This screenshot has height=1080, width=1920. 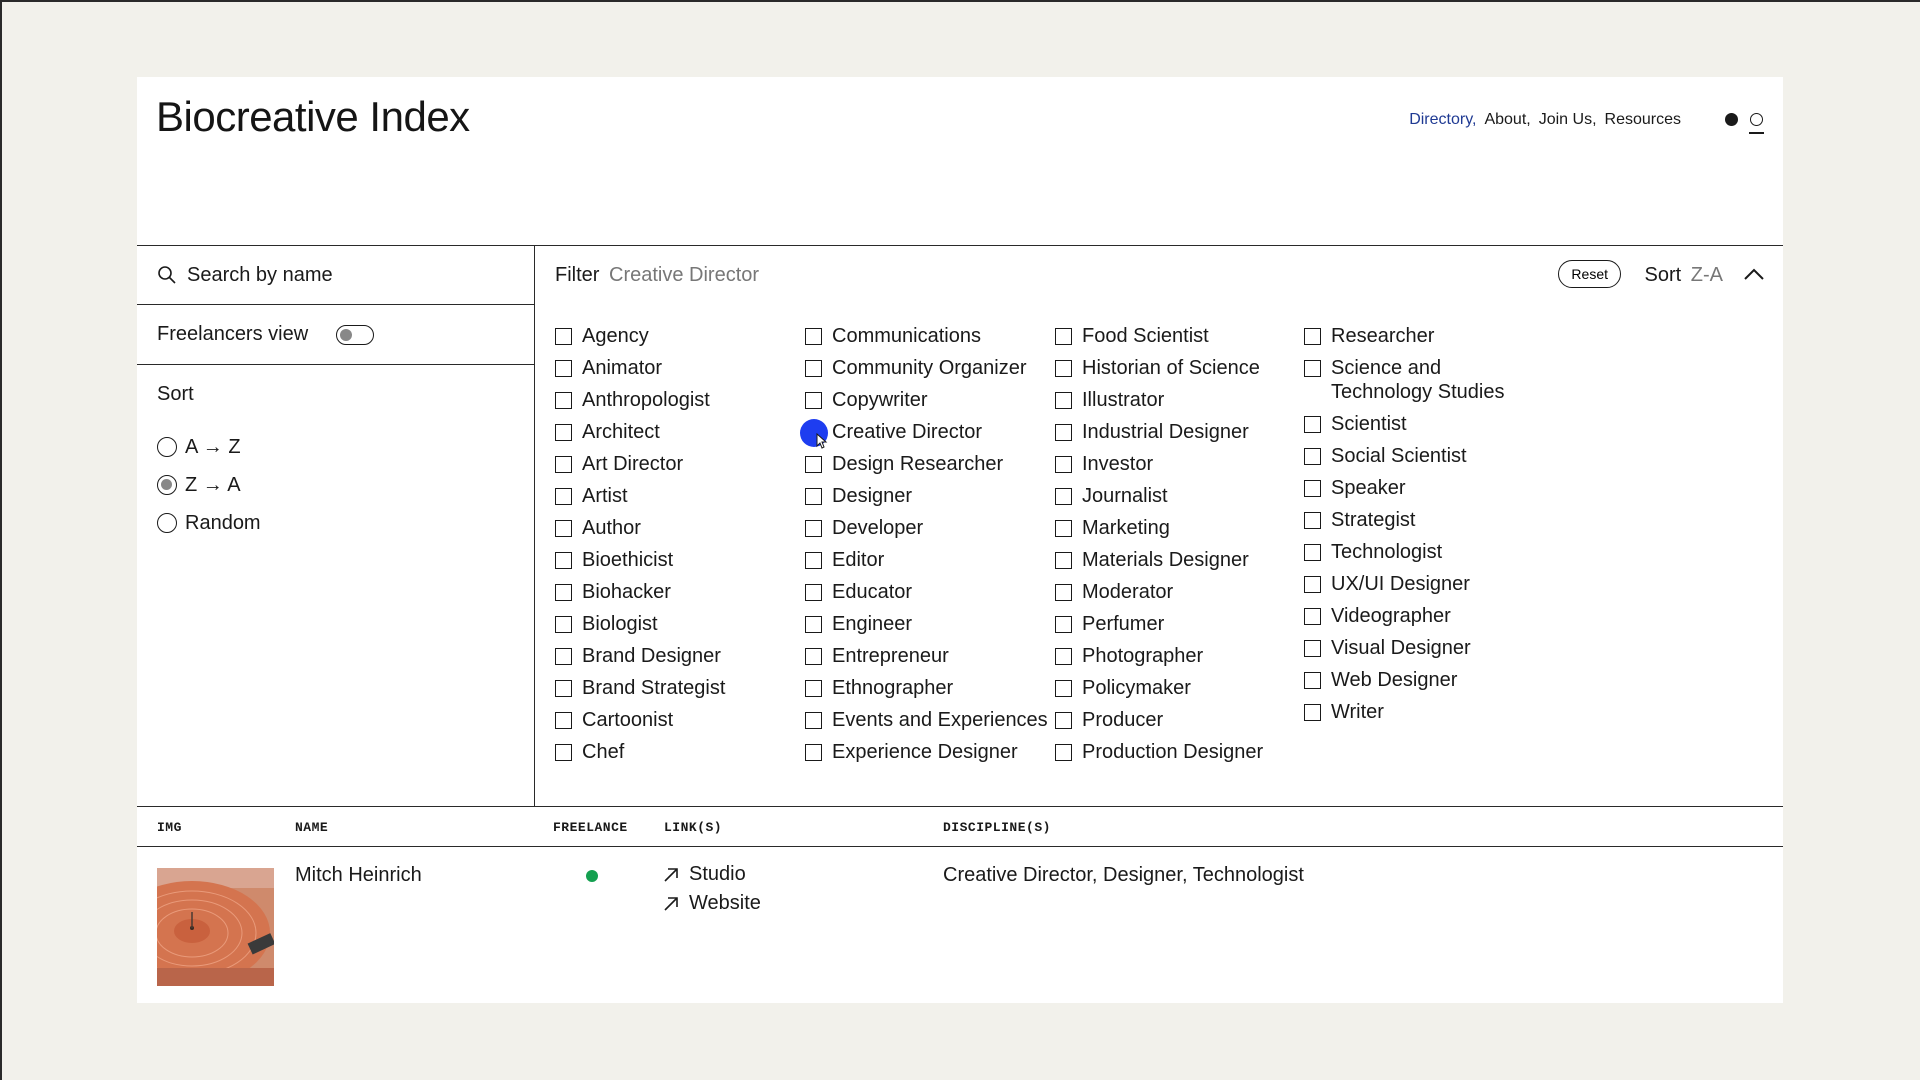 What do you see at coordinates (822, 441) in the screenshot?
I see `mouse-cursor-icon` at bounding box center [822, 441].